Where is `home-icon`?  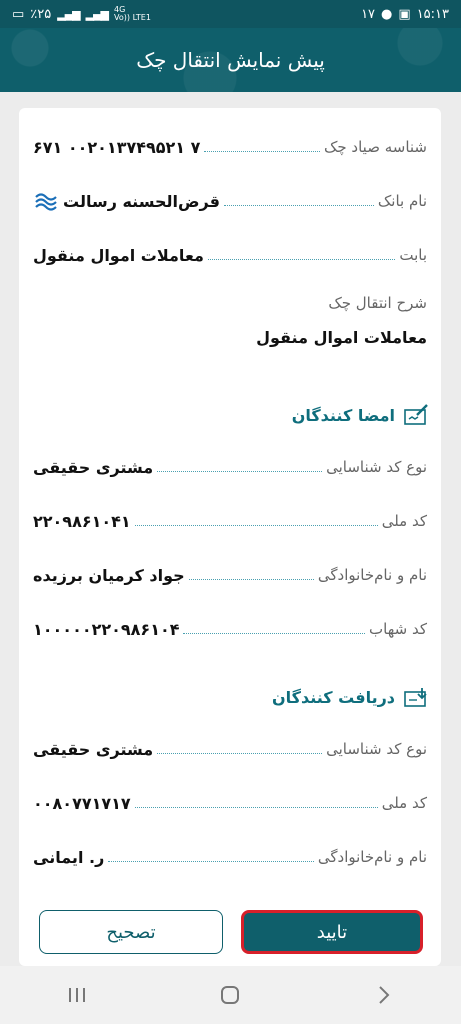
home-icon is located at coordinates (230, 995).